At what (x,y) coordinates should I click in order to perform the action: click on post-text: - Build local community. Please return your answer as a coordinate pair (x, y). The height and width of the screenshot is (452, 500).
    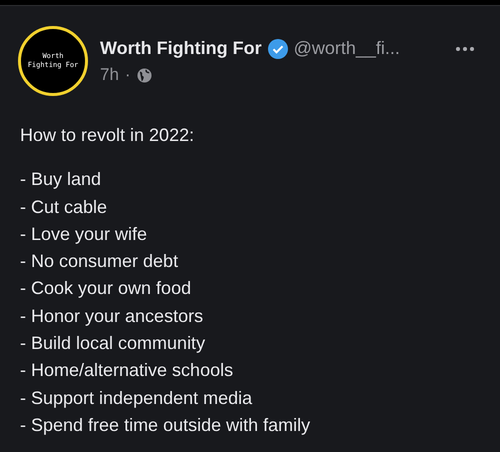
    Looking at the image, I should click on (113, 344).